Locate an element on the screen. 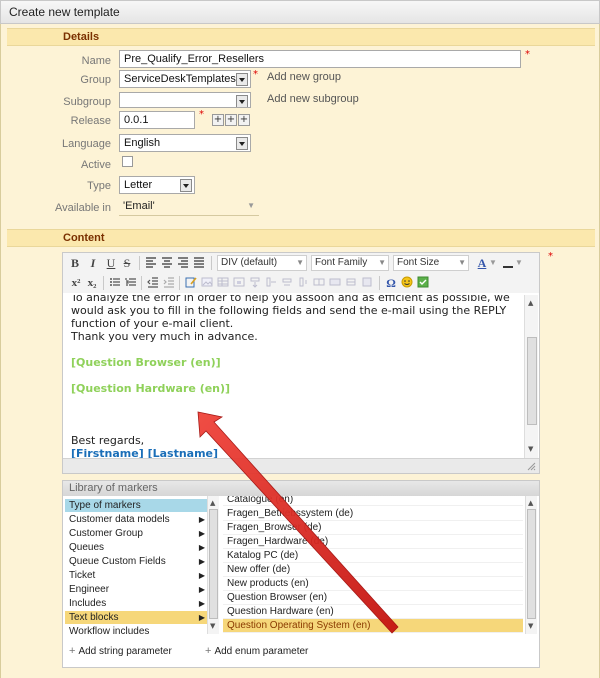 This screenshot has width=600, height=678. marker-type-item: Customer Group ▶ is located at coordinates (136, 533).